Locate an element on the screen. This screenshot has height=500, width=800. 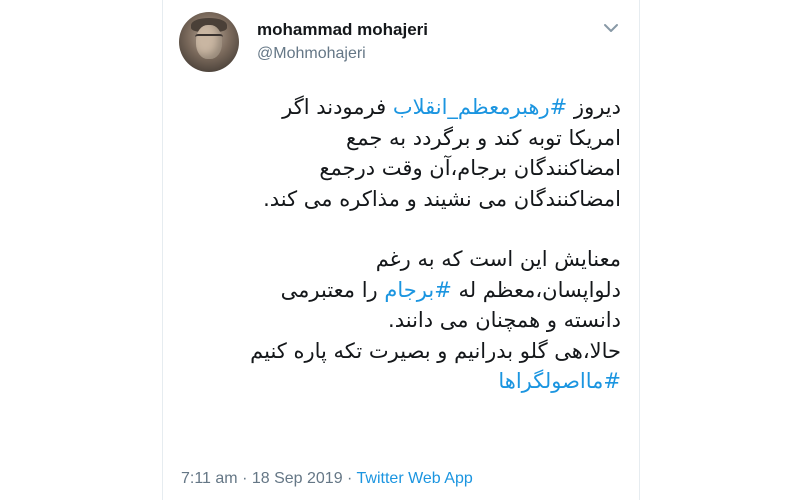
tweet-header: mohammad mohajeri @Mohmohajeri is located at coordinates (402, 44).